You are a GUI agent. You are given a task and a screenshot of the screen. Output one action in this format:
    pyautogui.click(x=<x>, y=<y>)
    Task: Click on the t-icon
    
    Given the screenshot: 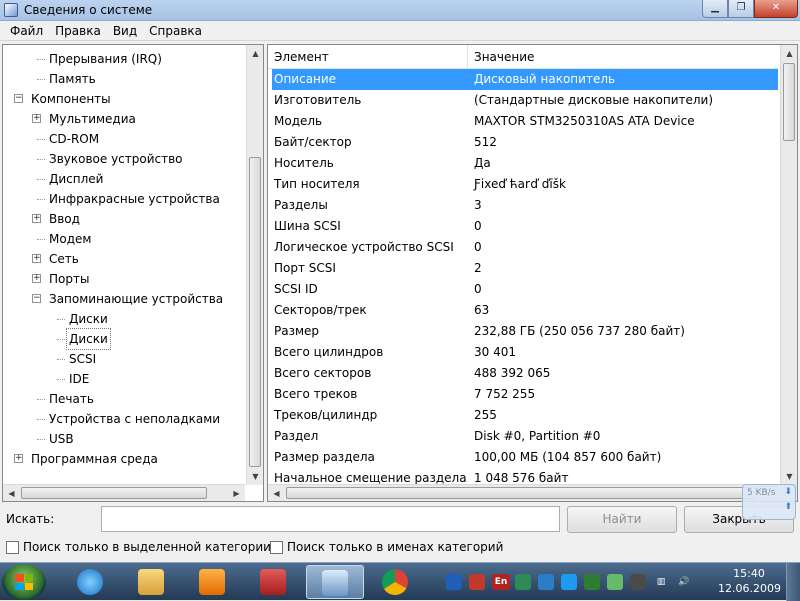 What is the action you would take?
    pyautogui.click(x=454, y=582)
    